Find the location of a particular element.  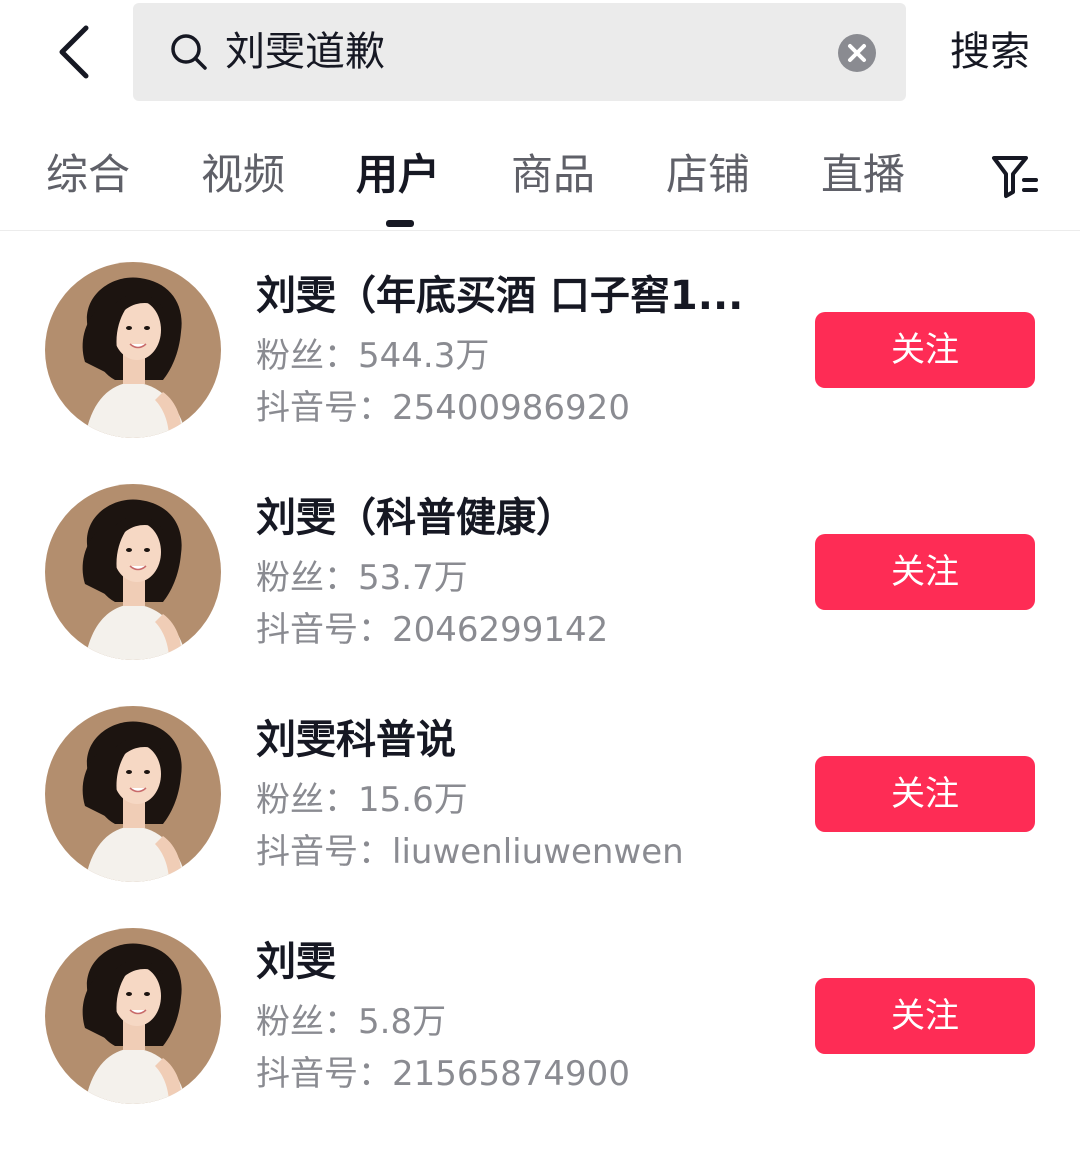

filter-icon is located at coordinates (1015, 177).